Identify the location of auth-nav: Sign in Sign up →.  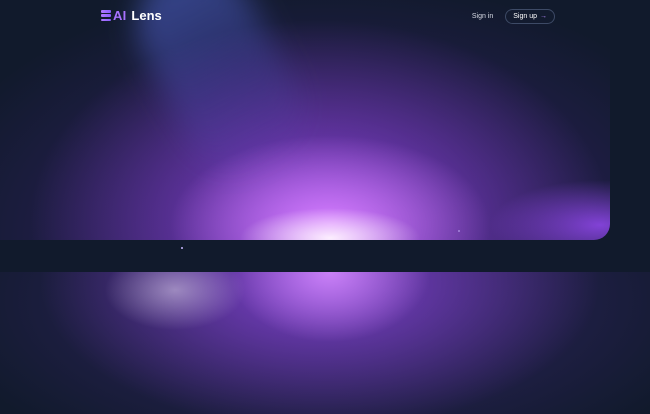
(511, 16).